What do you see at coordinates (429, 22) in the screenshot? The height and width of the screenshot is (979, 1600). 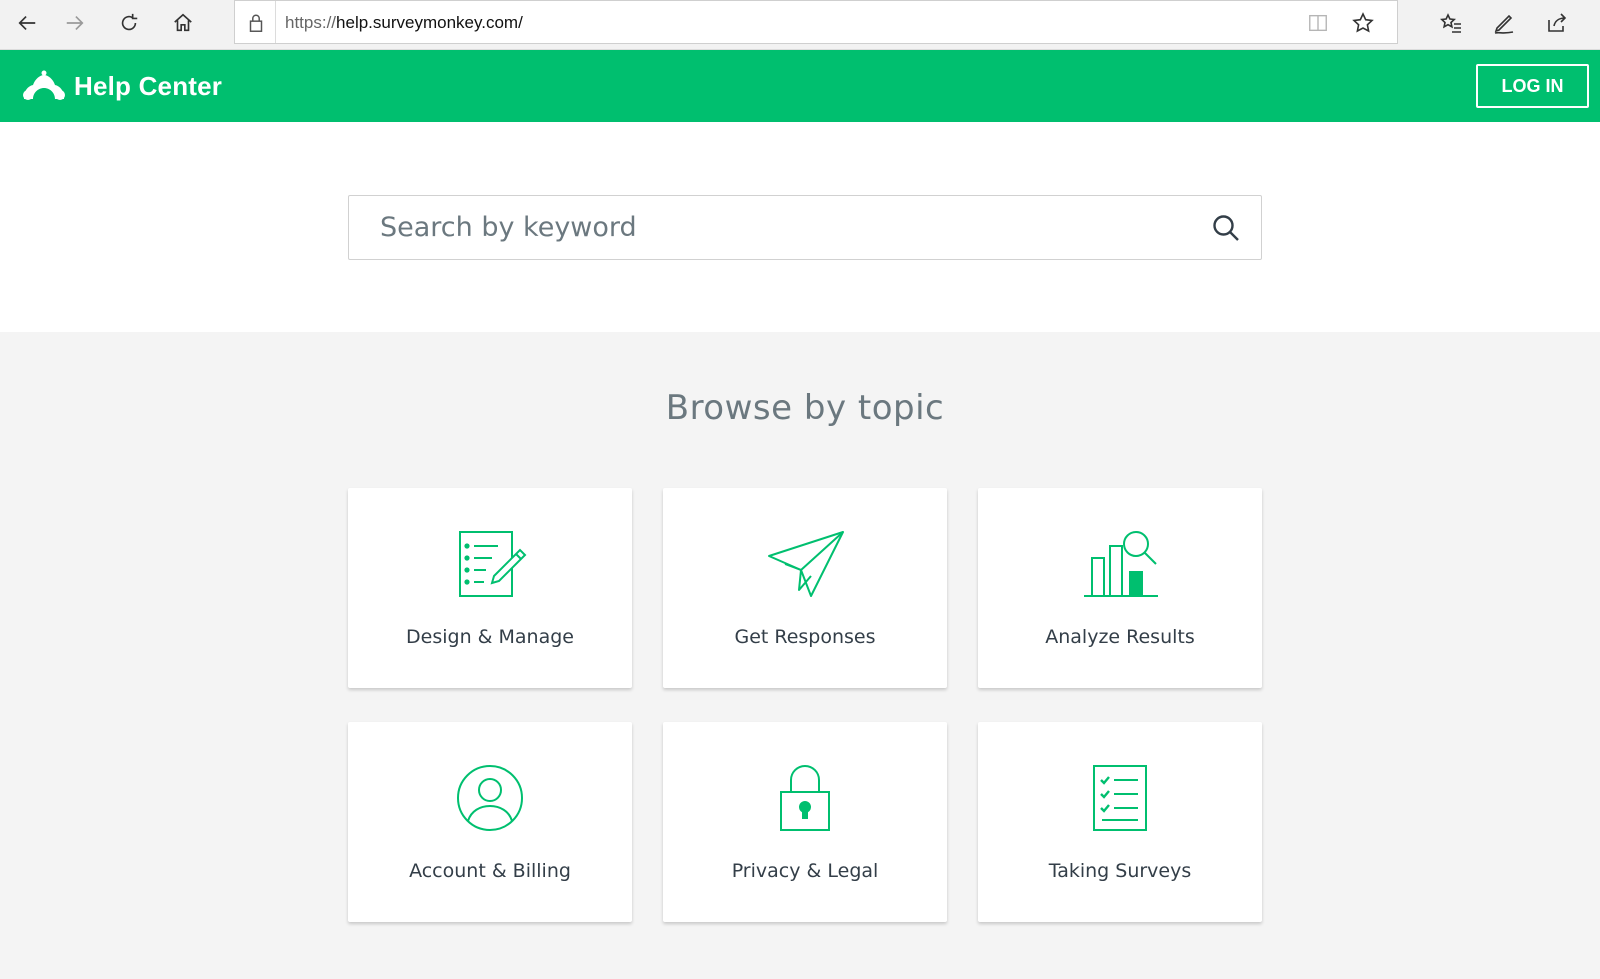 I see `url-host: help.surveymonkey.com/` at bounding box center [429, 22].